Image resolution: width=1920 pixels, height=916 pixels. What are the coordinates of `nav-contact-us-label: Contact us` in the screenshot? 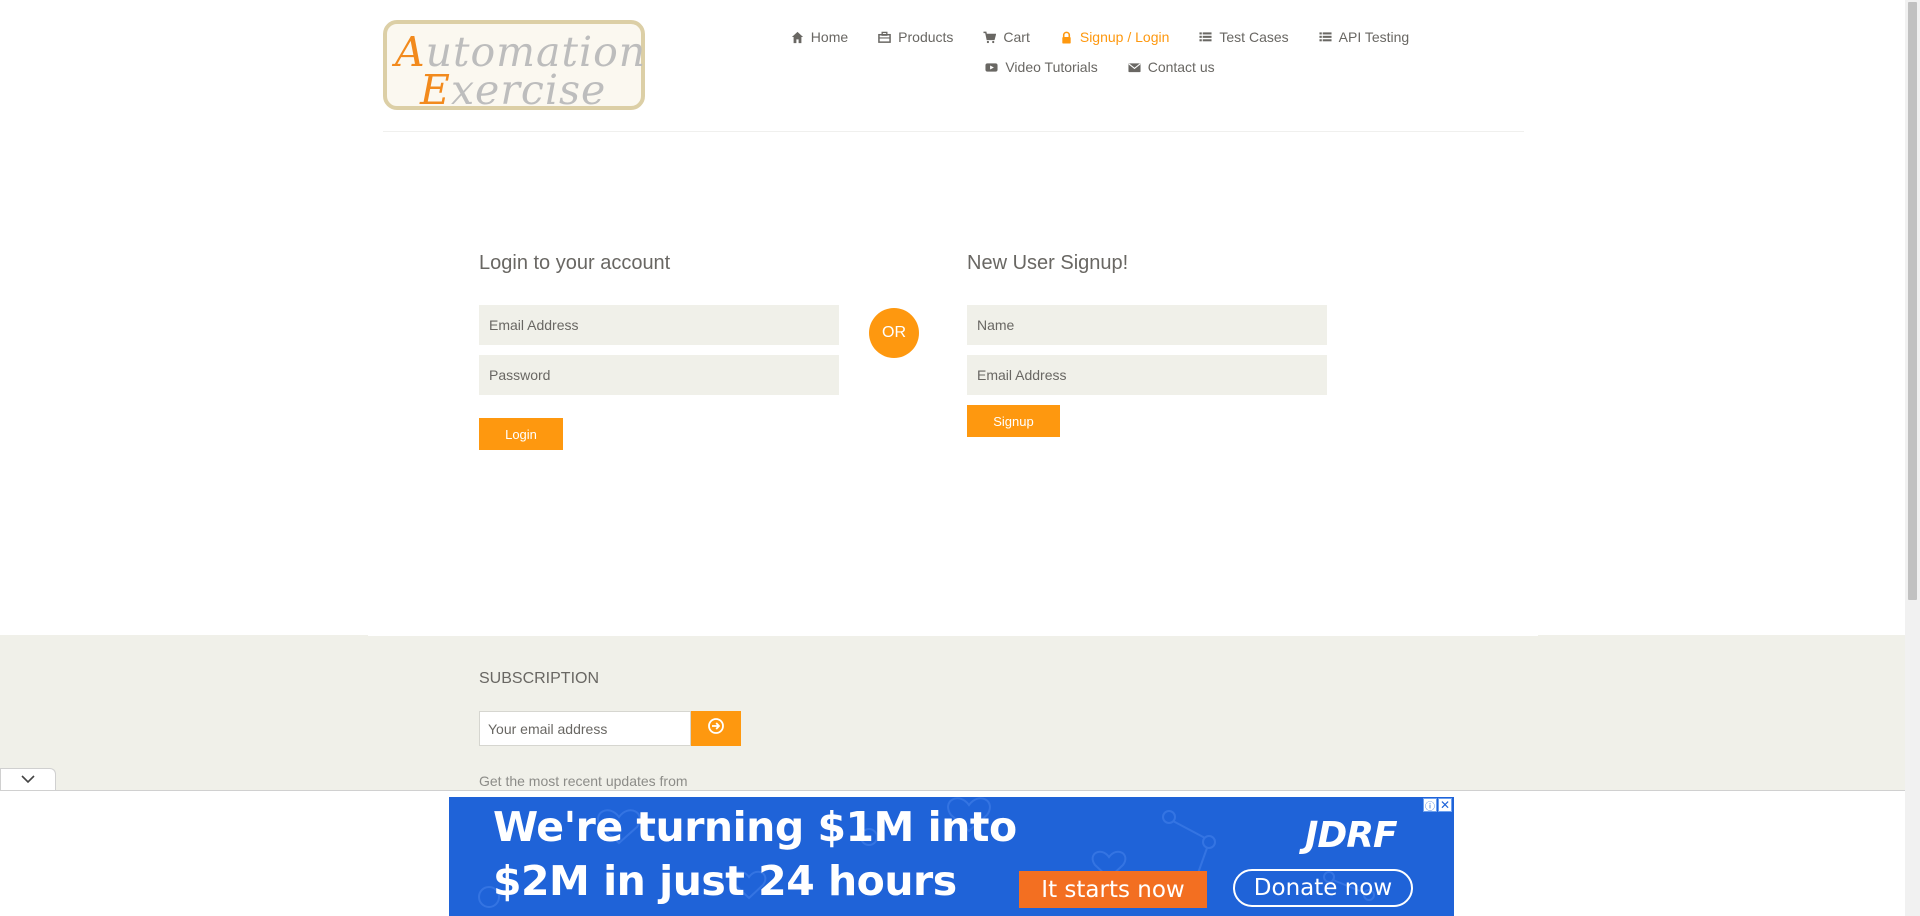 It's located at (1181, 67).